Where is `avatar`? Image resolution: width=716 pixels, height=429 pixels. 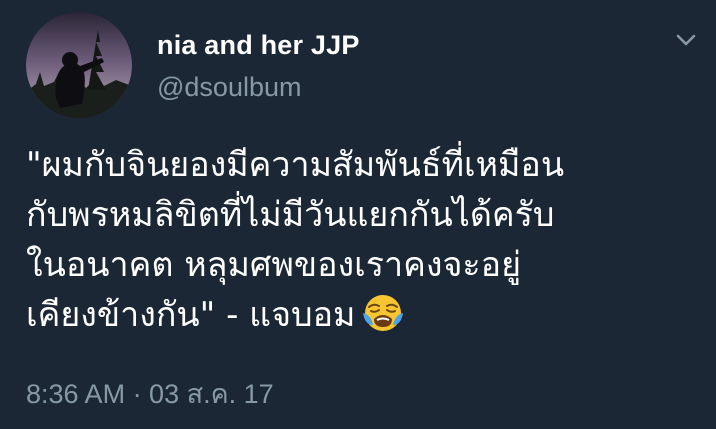 avatar is located at coordinates (79, 65).